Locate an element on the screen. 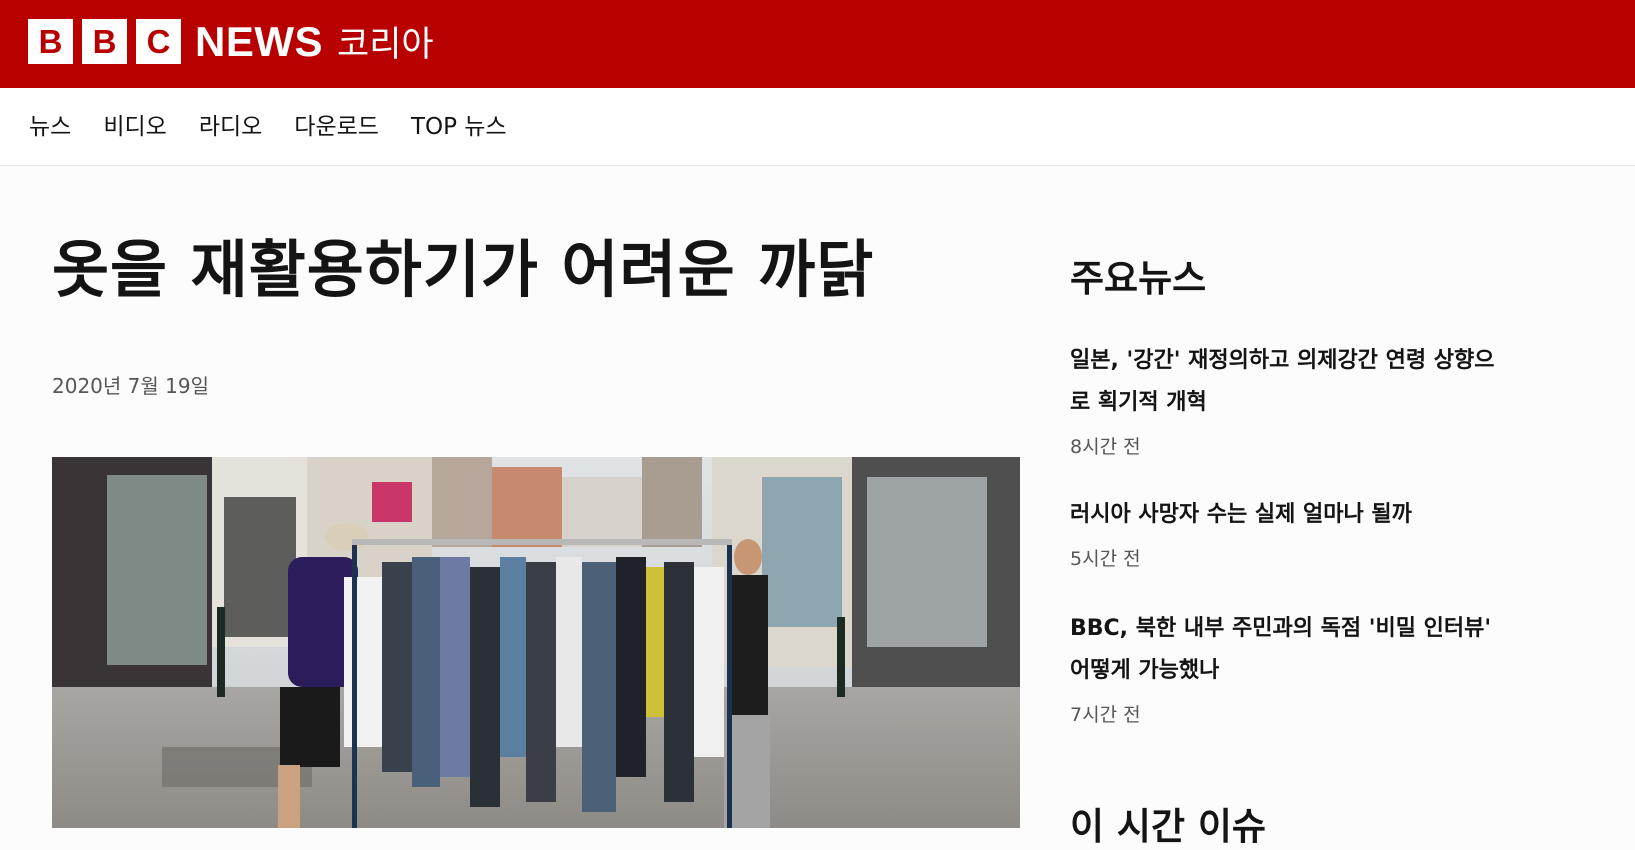 This screenshot has width=1635, height=850. logo-block-b1: B is located at coordinates (50, 41).